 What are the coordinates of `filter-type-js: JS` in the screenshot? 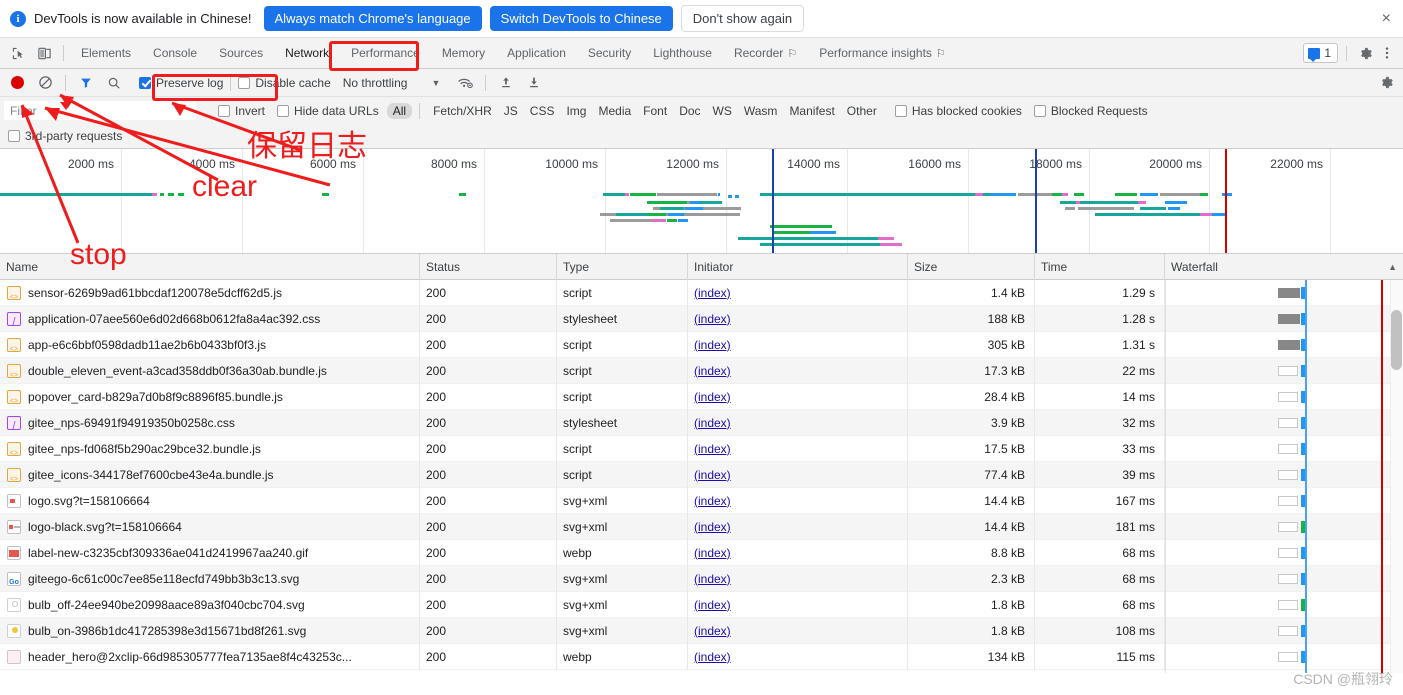 It's located at (511, 111).